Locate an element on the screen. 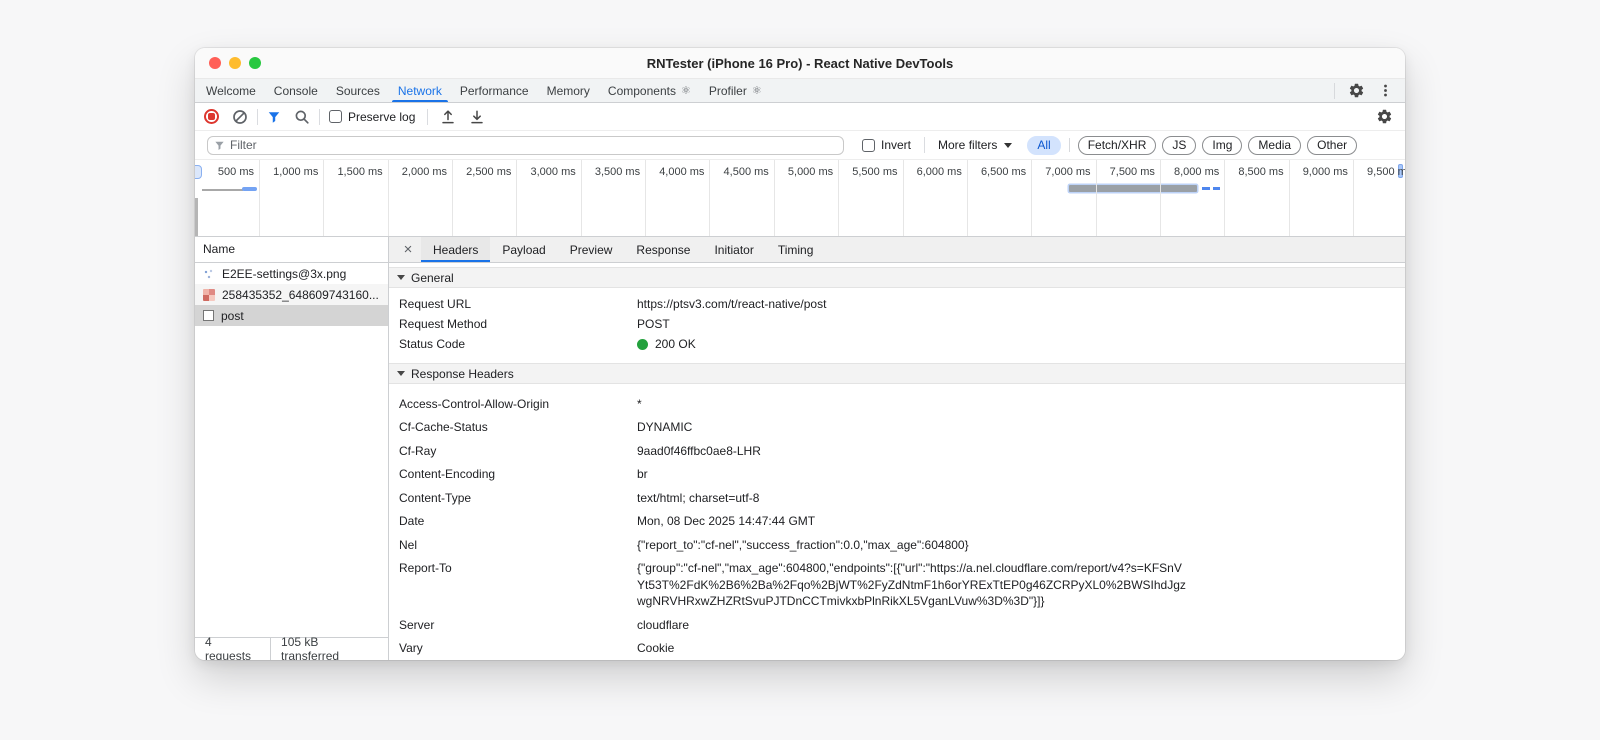 The image size is (1600, 740). timeline-tick-label: 9,500 ms is located at coordinates (1386, 172).